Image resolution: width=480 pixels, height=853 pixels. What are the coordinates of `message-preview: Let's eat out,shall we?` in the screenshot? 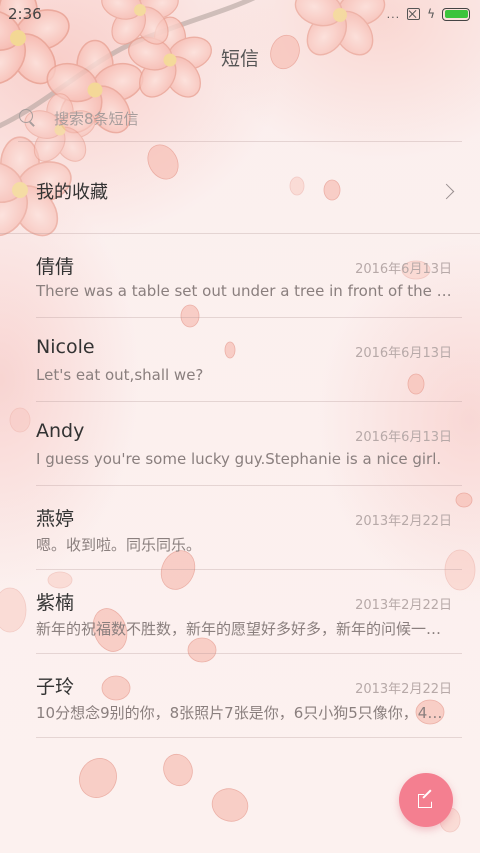 It's located at (120, 375).